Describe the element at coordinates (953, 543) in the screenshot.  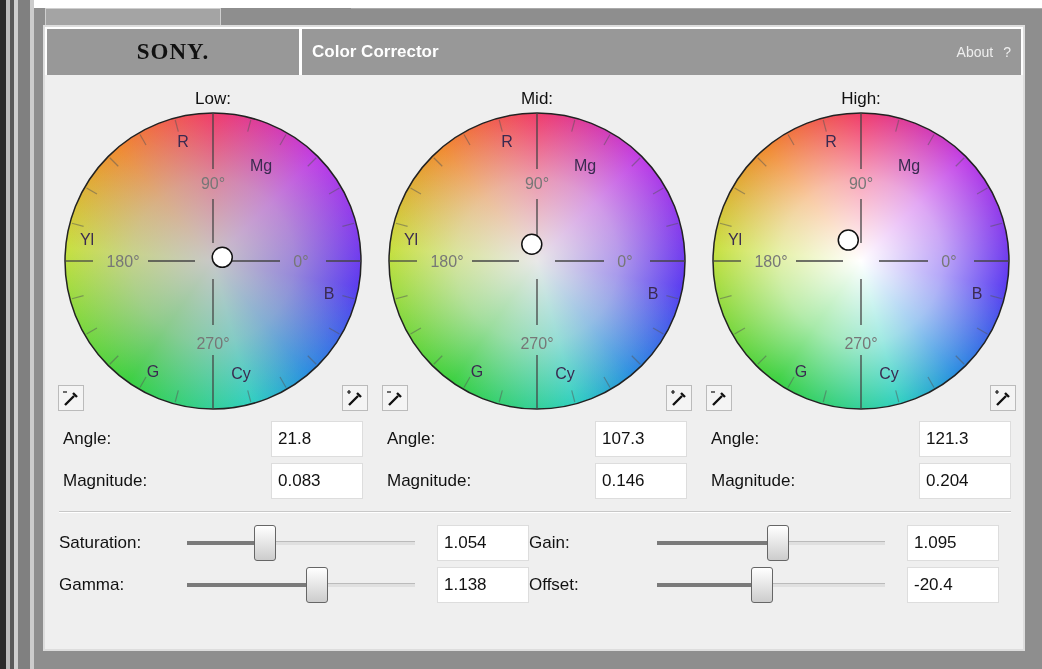
I see `slider-value-field: 1.095` at that location.